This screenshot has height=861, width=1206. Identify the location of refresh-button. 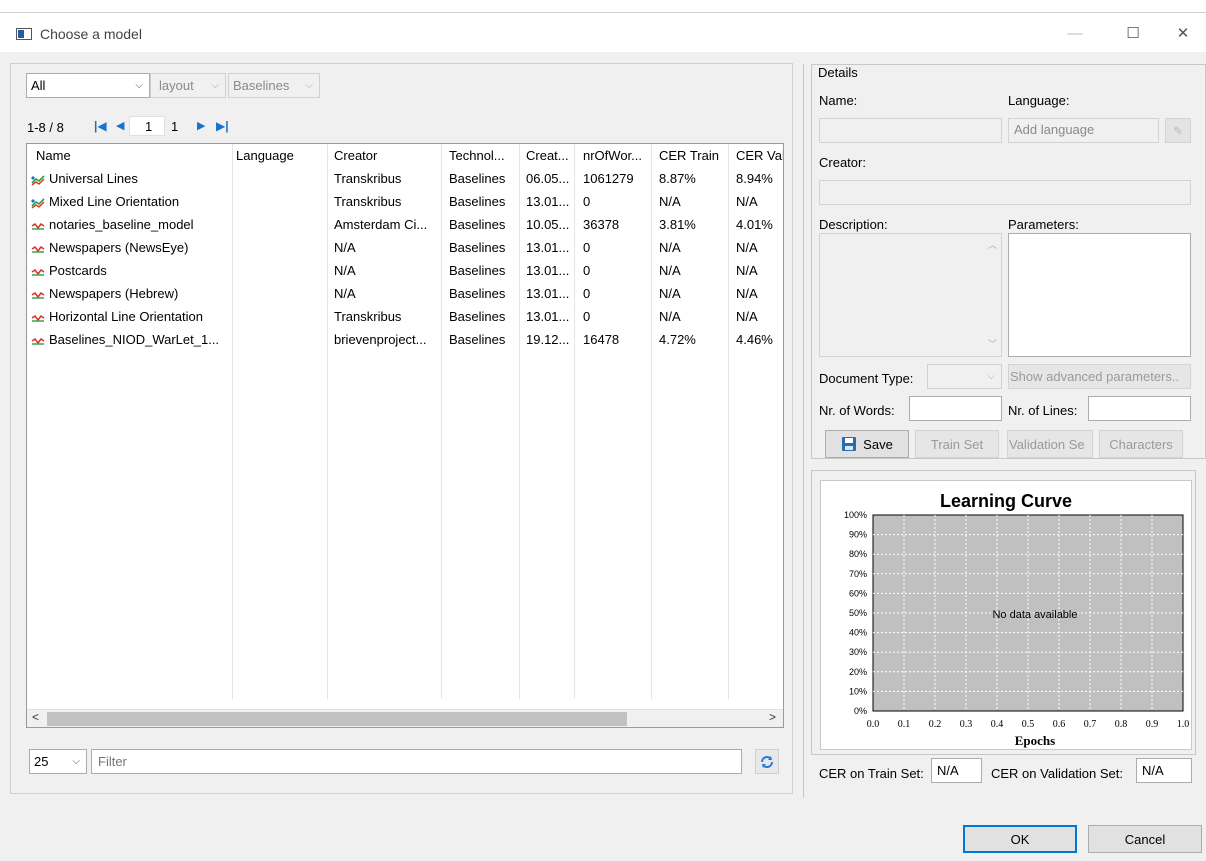
(767, 761).